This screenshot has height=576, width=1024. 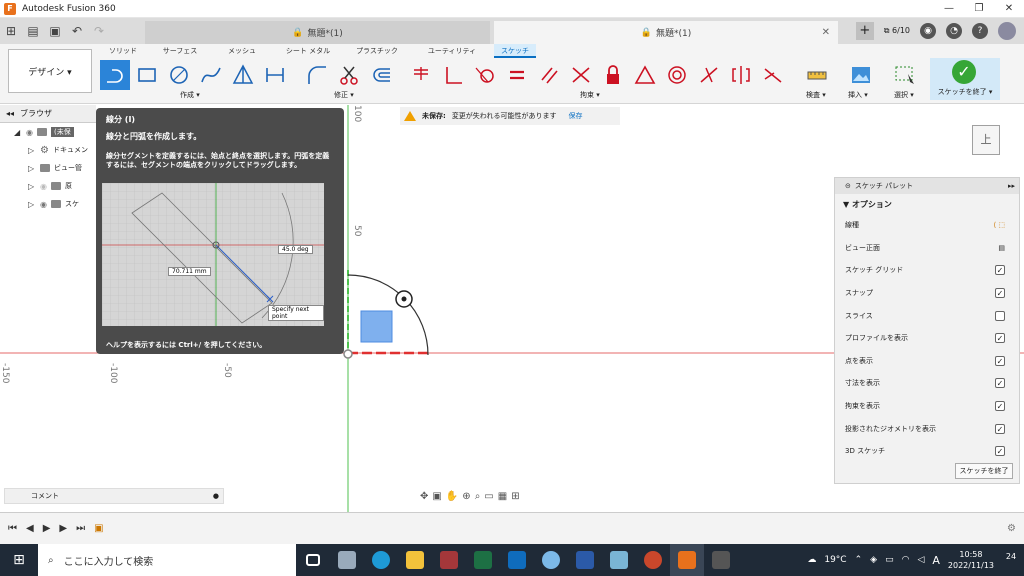 I want to click on circle-tool-icon, so click(x=179, y=75).